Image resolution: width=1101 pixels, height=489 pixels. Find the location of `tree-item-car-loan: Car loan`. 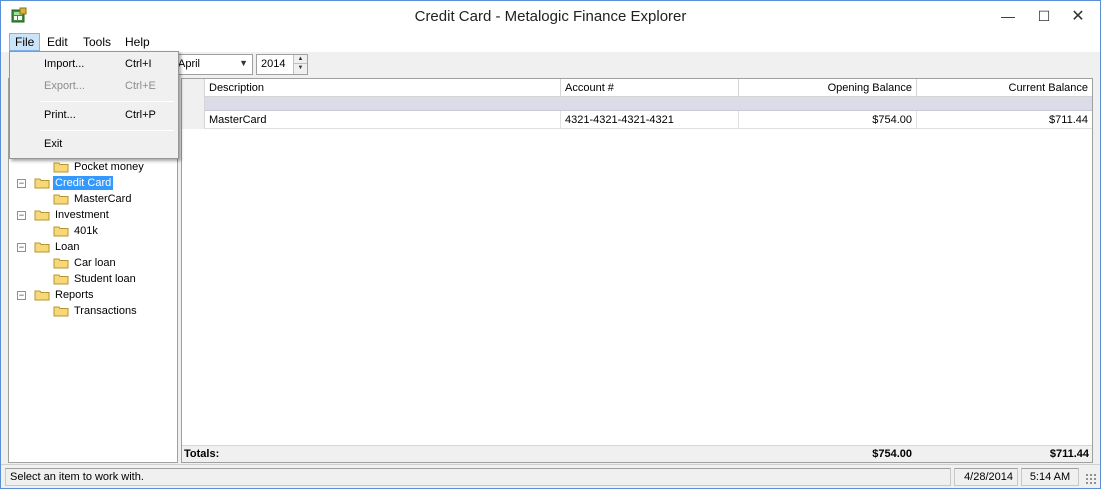

tree-item-car-loan: Car loan is located at coordinates (85, 263).